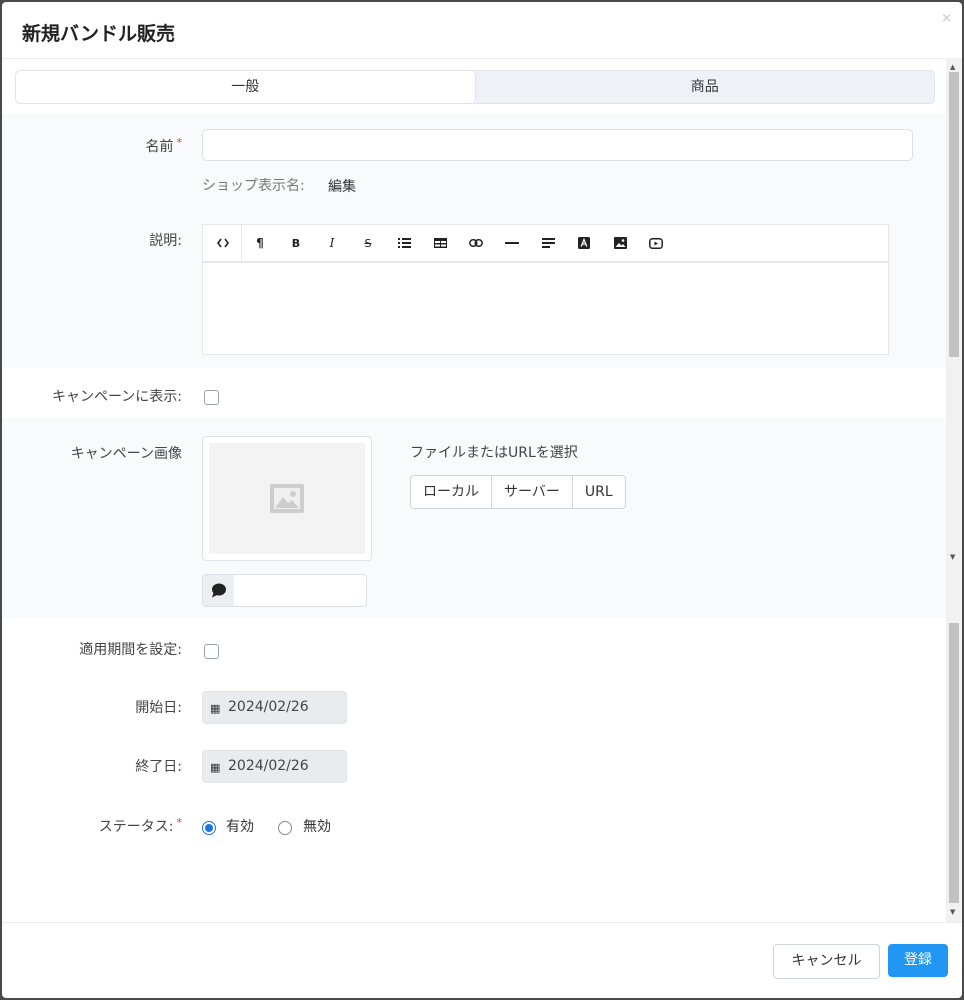 This screenshot has width=964, height=1000. Describe the element at coordinates (476, 243) in the screenshot. I see `link-icon` at that location.